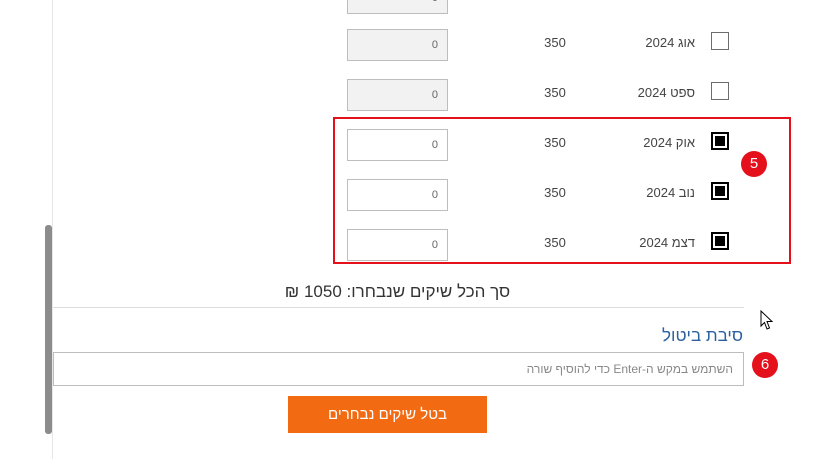 Image resolution: width=827 pixels, height=459 pixels. I want to click on step-6-badge: 6, so click(765, 365).